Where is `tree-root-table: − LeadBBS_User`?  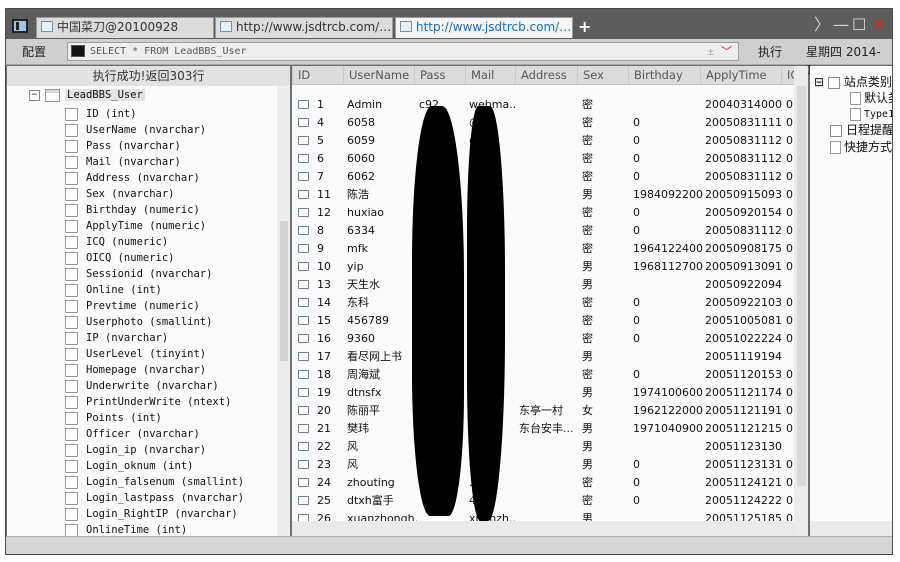
tree-root-table: − LeadBBS_User is located at coordinates (87, 95).